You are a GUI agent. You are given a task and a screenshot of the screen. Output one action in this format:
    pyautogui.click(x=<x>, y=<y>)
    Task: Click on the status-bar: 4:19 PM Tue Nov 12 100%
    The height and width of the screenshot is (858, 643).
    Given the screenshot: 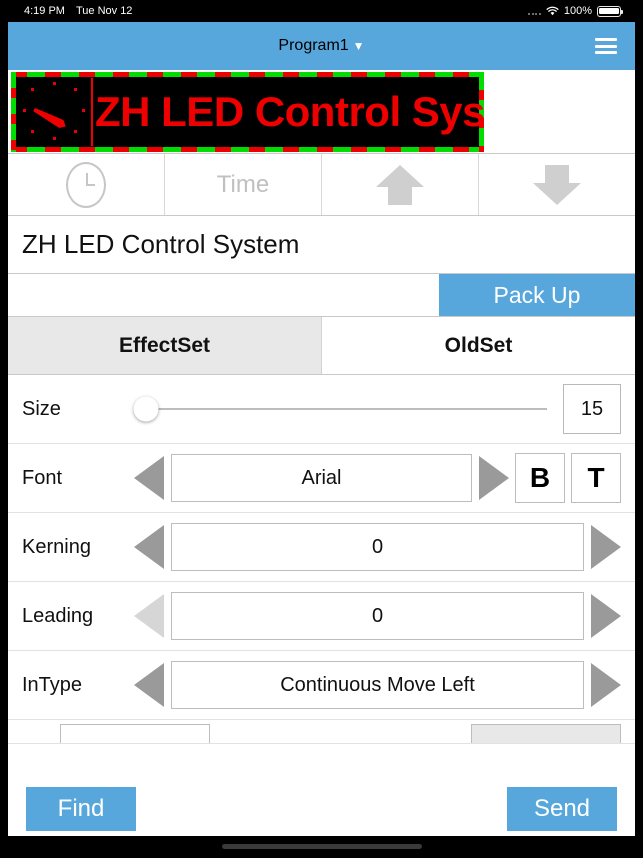 What is the action you would take?
    pyautogui.click(x=321, y=11)
    